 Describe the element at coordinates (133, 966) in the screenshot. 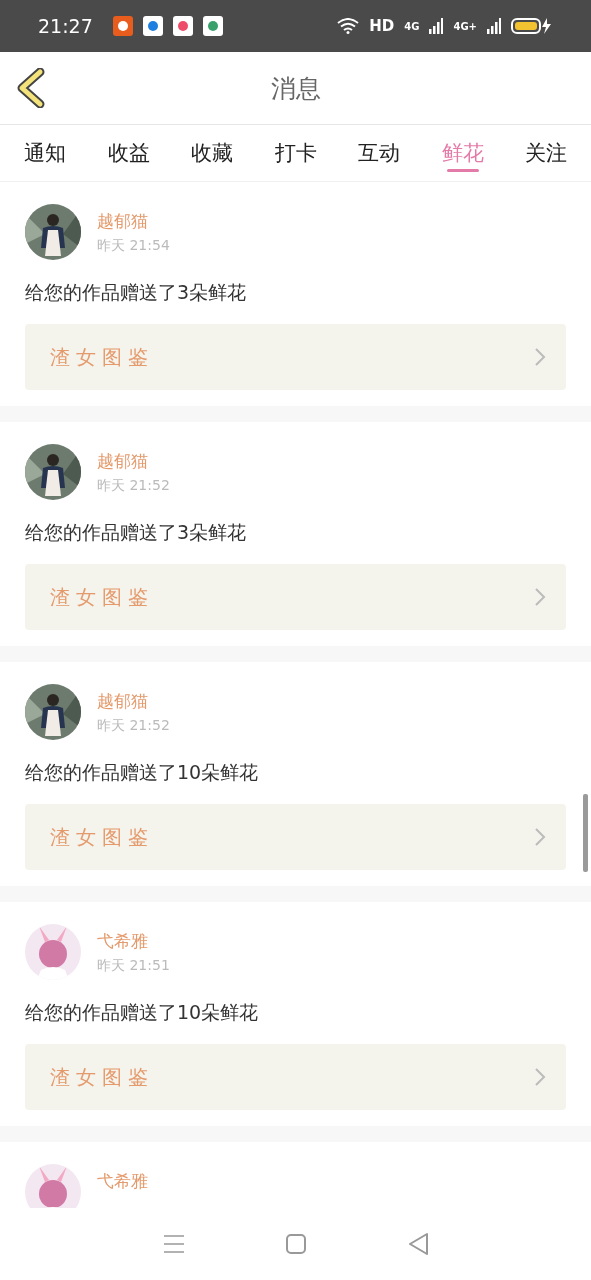

I see `message-time: 昨天 21:51` at that location.